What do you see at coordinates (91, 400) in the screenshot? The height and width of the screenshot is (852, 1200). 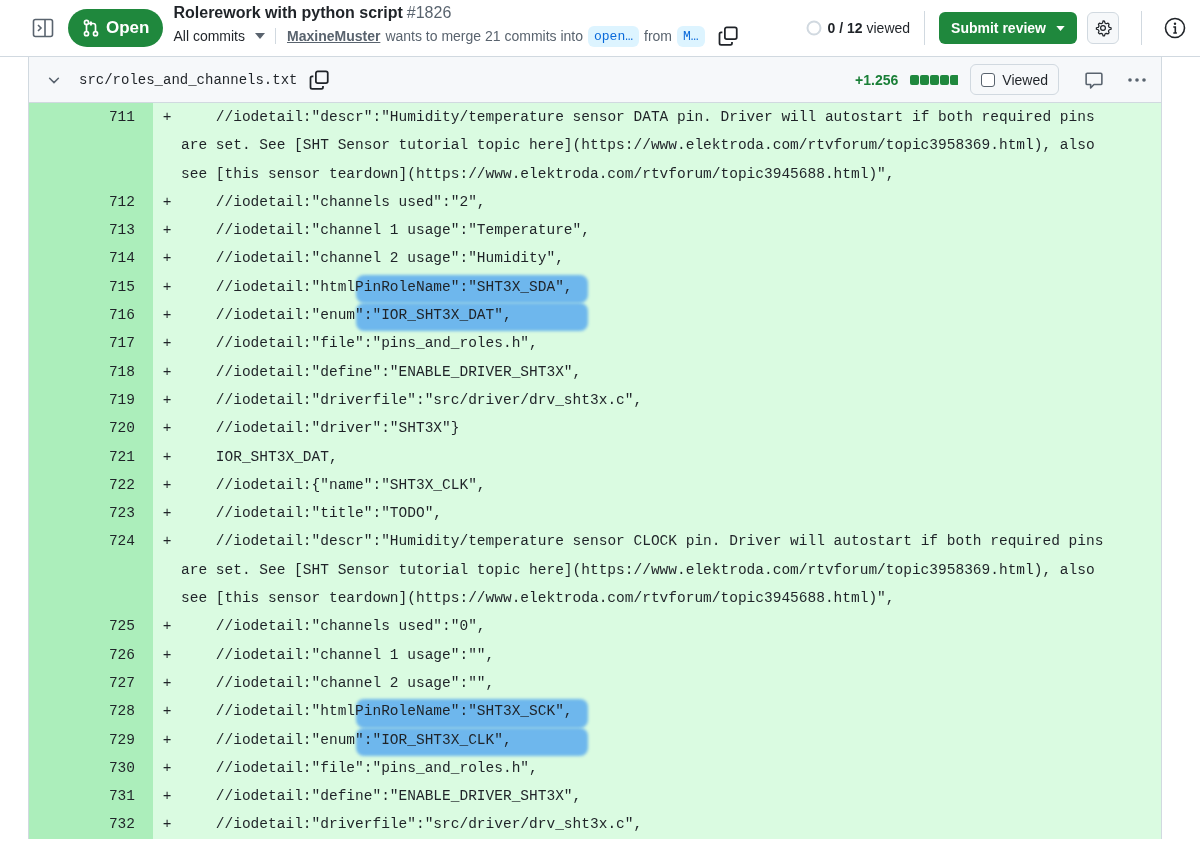 I see `line-number: 719` at bounding box center [91, 400].